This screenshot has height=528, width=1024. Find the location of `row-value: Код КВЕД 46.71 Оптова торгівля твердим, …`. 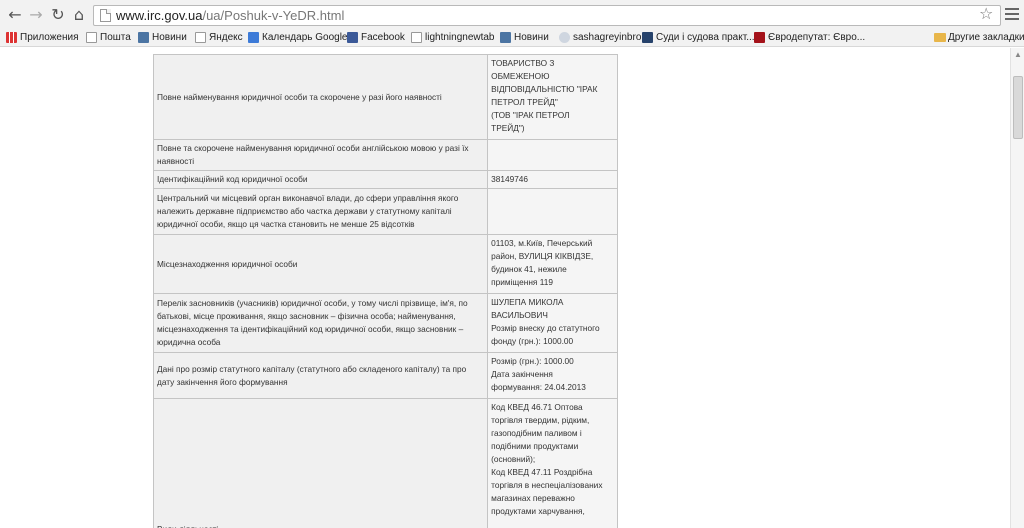

row-value: Код КВЕД 46.71 Оптова торгівля твердим, … is located at coordinates (552, 463).